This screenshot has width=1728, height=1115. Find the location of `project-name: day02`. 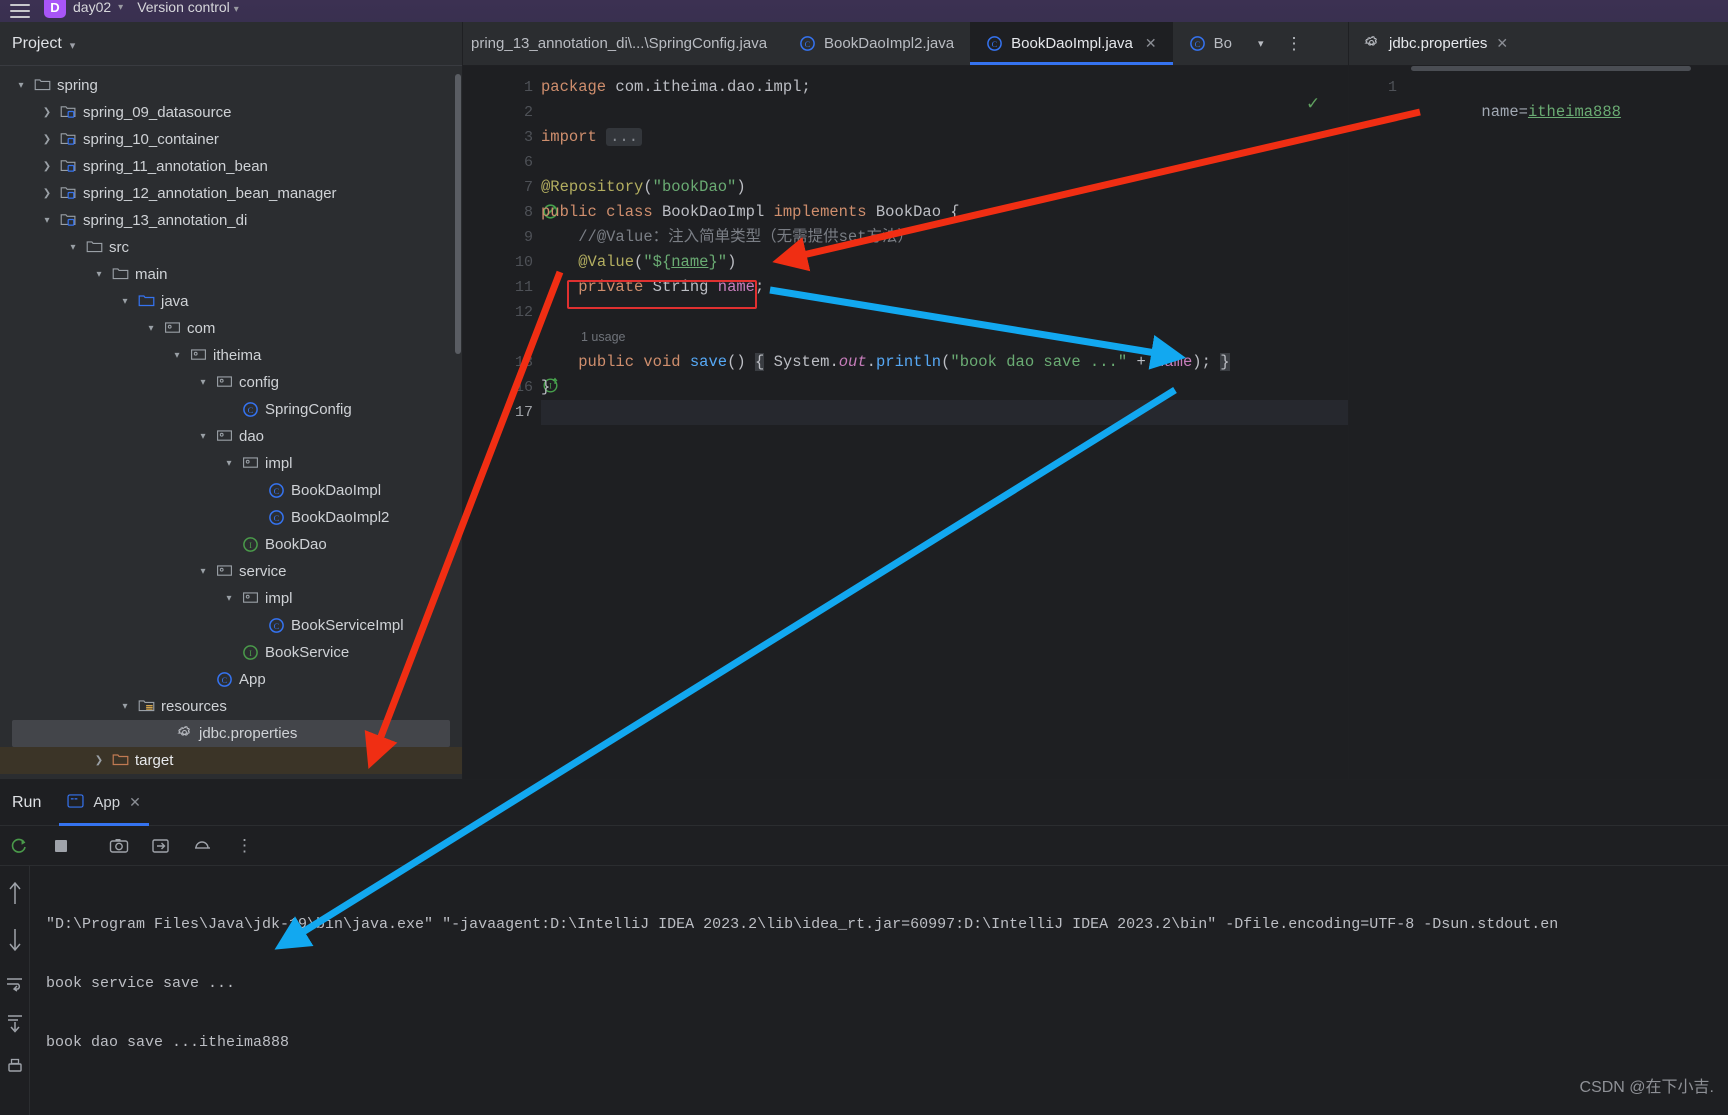

project-name: day02 is located at coordinates (92, 7).